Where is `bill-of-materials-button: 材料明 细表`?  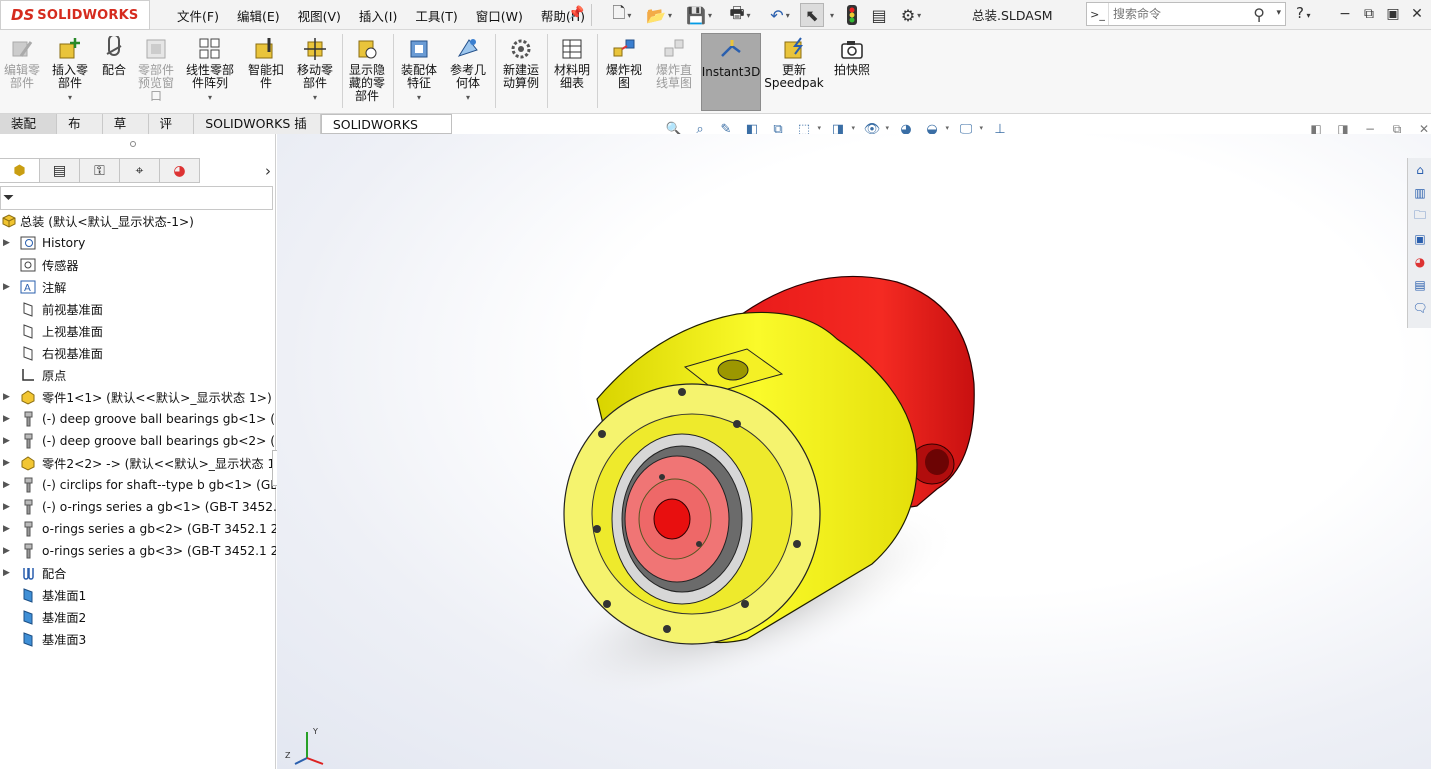
bill-of-materials-button: 材料明 细表 is located at coordinates (572, 72).